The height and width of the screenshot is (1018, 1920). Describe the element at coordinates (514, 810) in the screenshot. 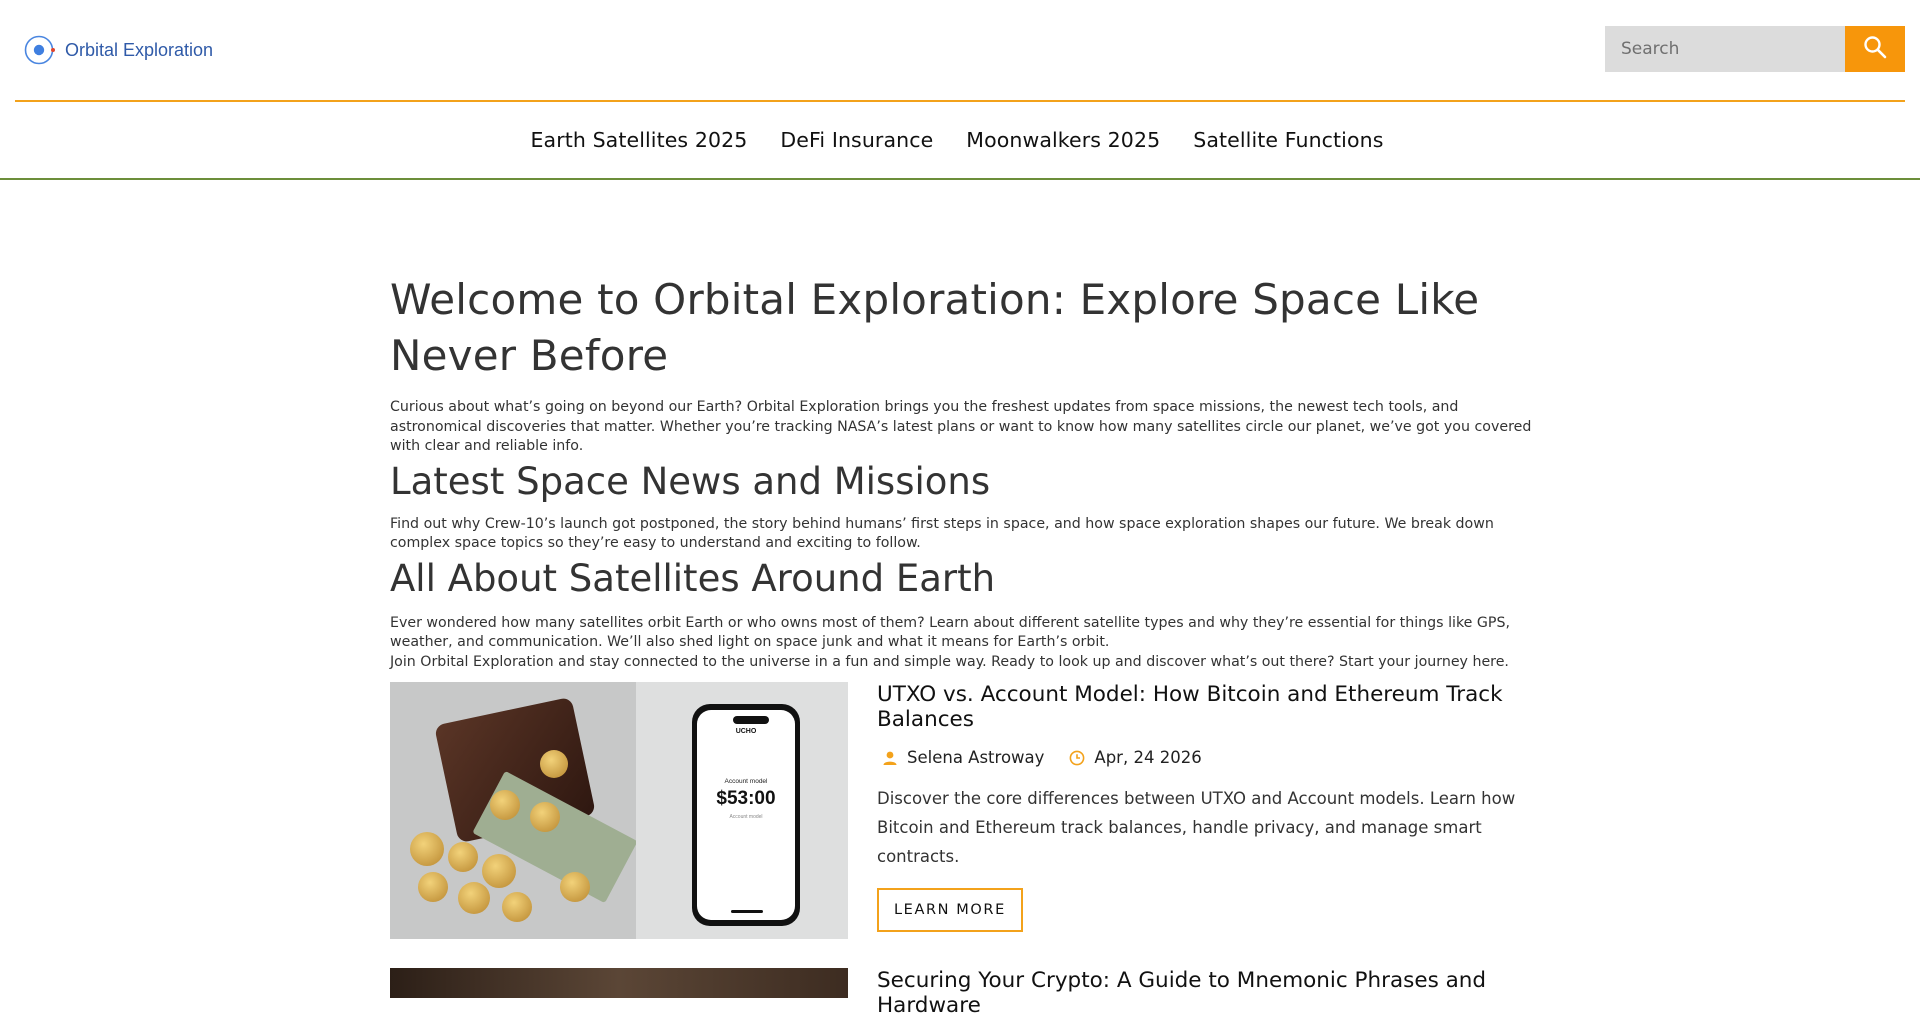

I see `wallet-image` at that location.